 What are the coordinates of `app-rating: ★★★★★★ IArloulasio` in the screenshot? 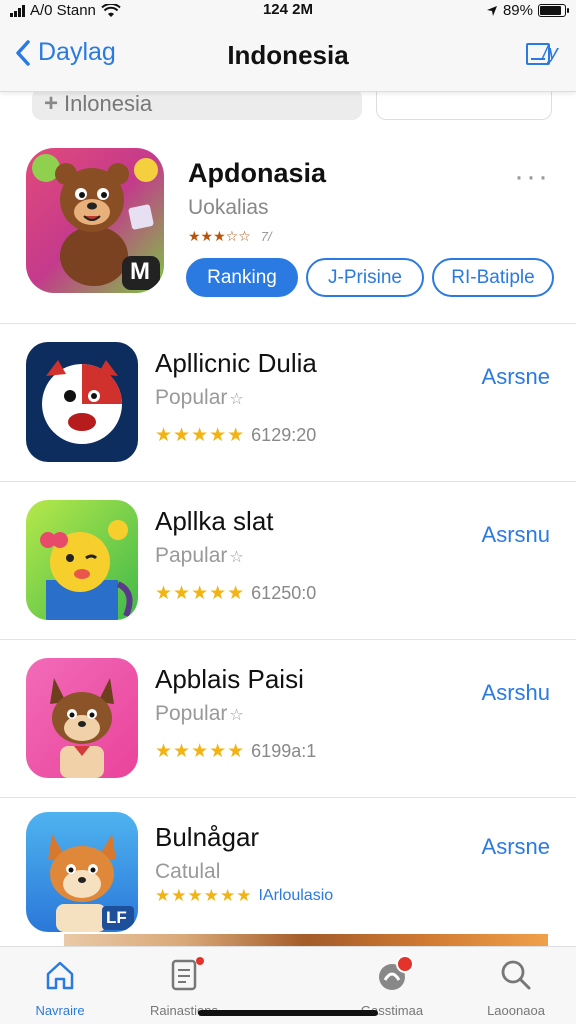 It's located at (244, 896).